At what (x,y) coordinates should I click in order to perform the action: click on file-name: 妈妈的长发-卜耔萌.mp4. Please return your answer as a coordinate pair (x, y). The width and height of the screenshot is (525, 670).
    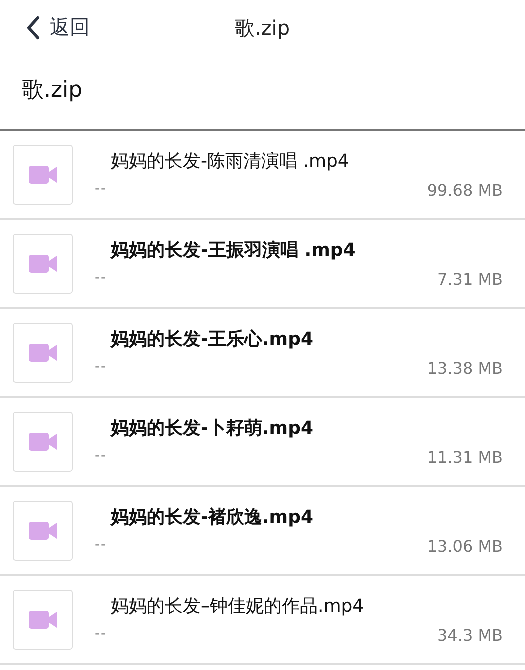
    Looking at the image, I should click on (212, 428).